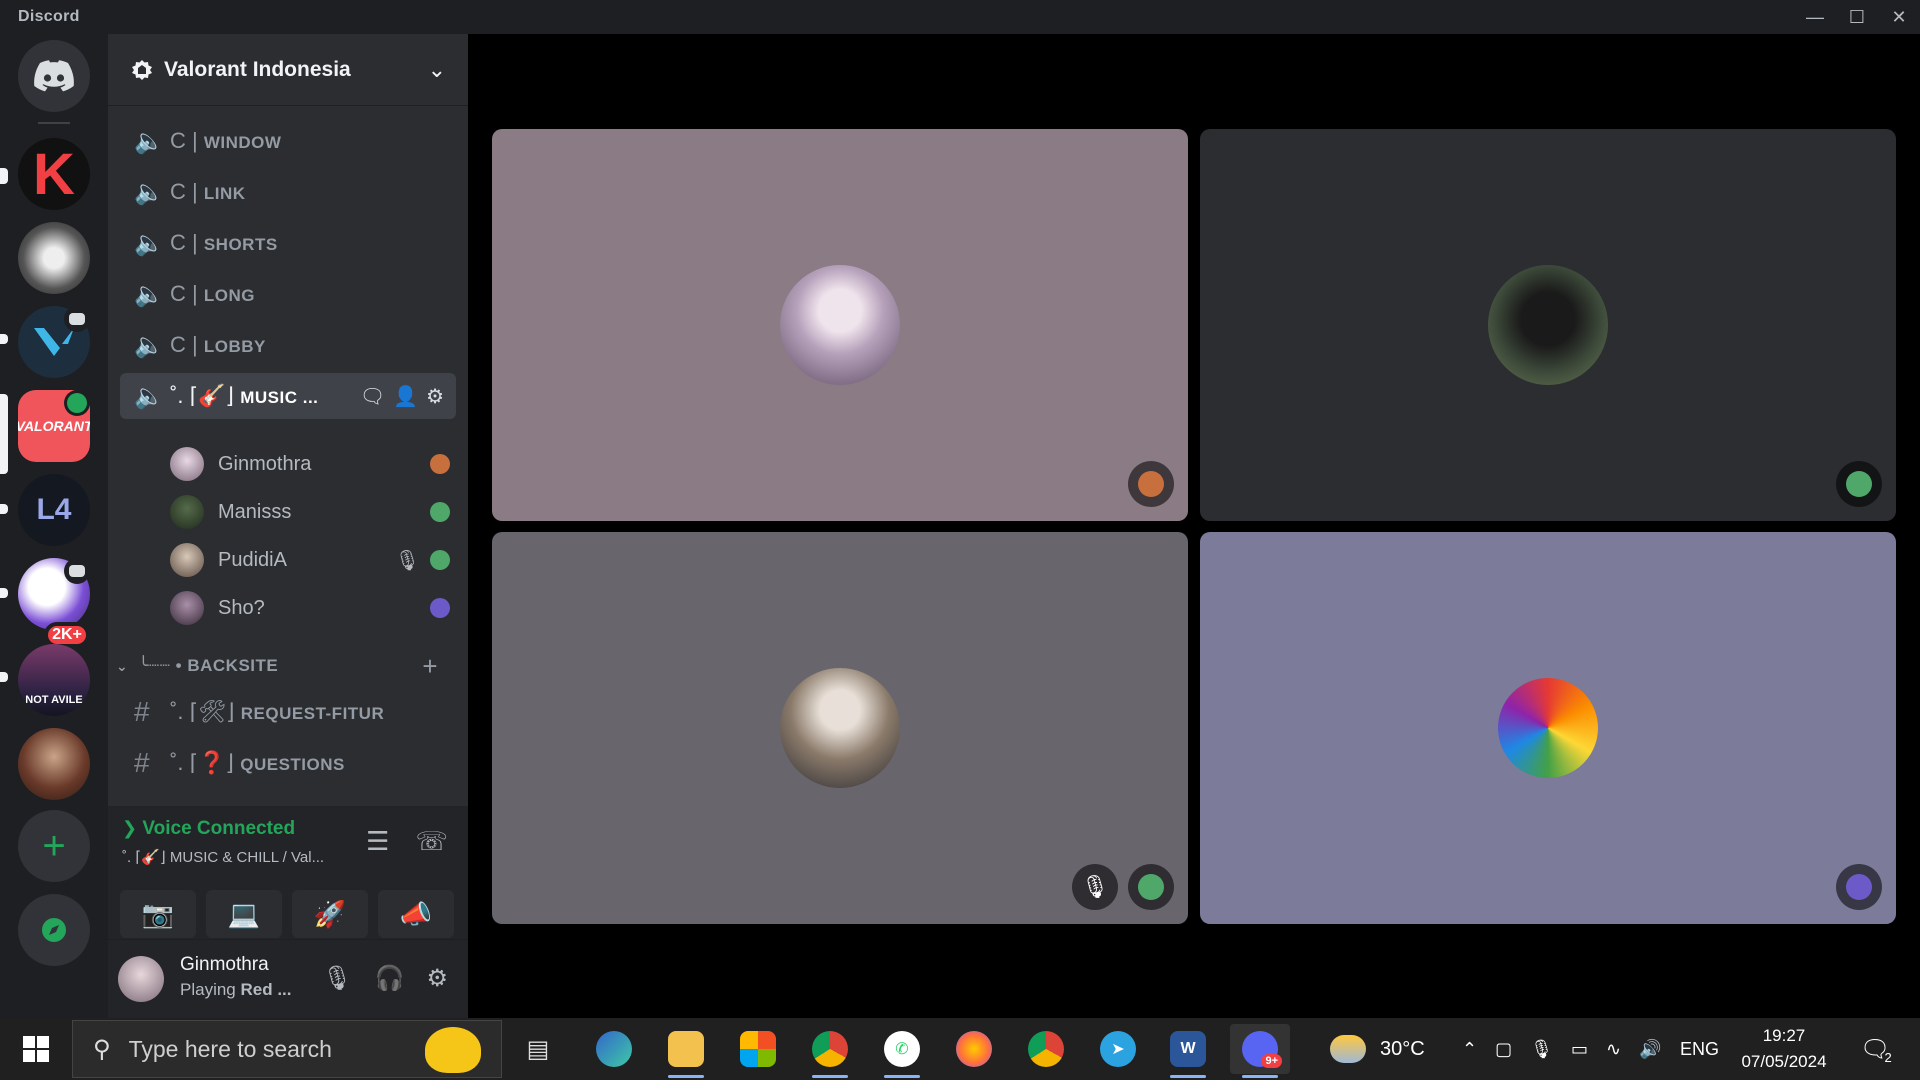  I want to click on edge-icon, so click(614, 1049).